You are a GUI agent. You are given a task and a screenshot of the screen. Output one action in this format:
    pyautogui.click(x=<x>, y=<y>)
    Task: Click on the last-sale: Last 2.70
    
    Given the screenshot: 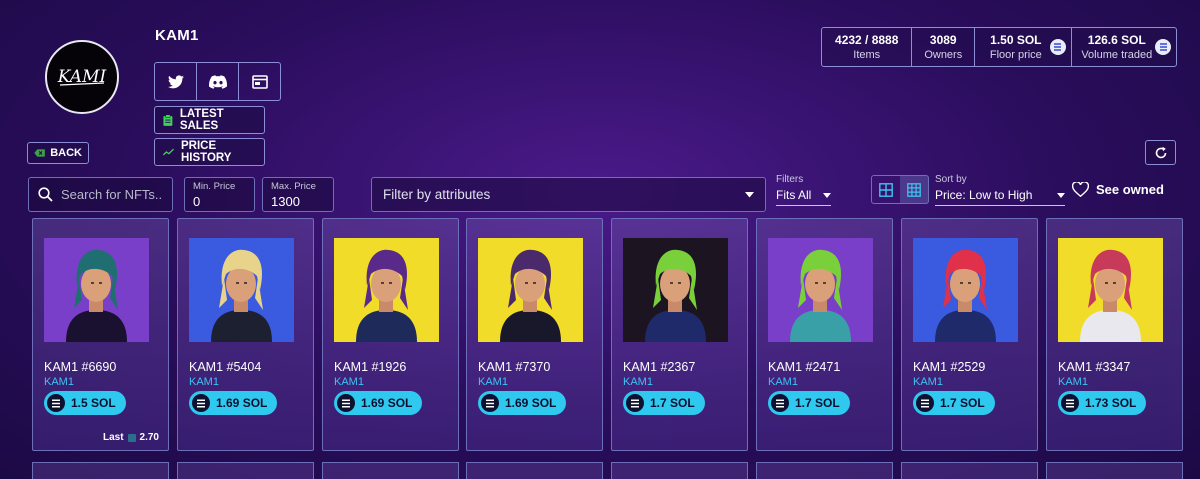 What is the action you would take?
    pyautogui.click(x=131, y=437)
    